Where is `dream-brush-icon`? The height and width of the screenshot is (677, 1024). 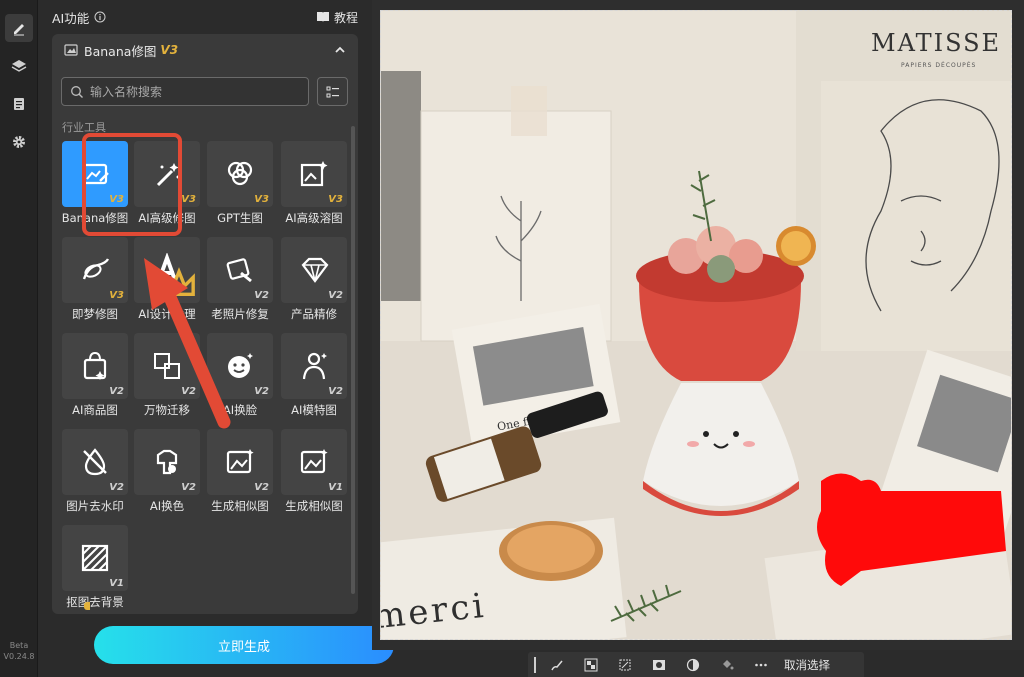 dream-brush-icon is located at coordinates (96, 269).